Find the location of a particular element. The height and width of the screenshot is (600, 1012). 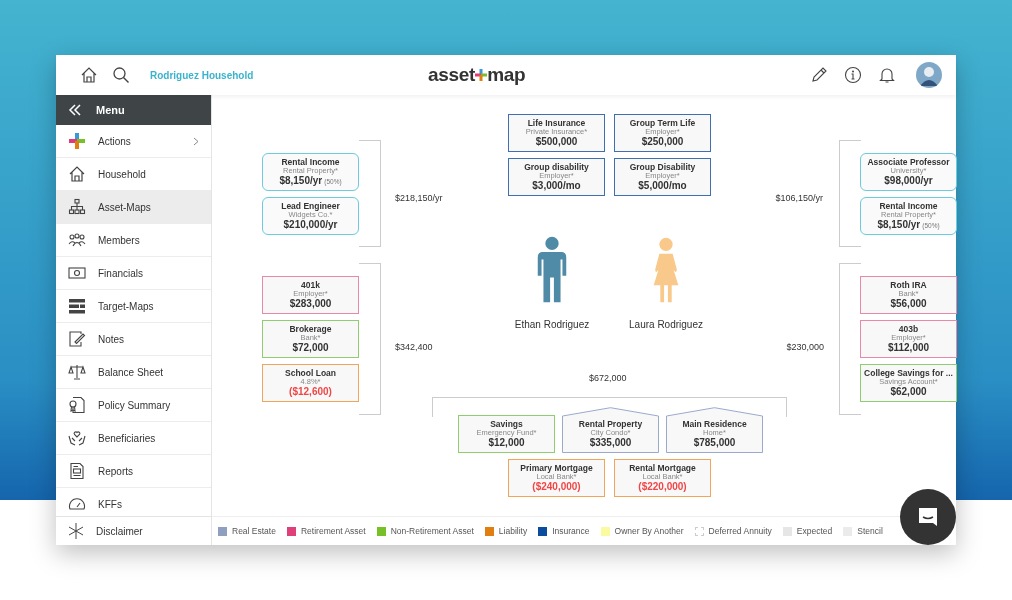

disclaimer-item: Disclaimer is located at coordinates (133, 530).